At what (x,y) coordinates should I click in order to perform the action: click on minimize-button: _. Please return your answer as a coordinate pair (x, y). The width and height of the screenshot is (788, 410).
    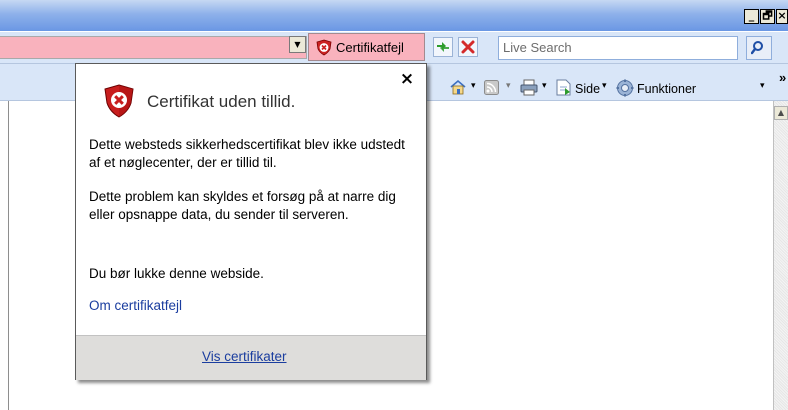
    Looking at the image, I should click on (751, 16).